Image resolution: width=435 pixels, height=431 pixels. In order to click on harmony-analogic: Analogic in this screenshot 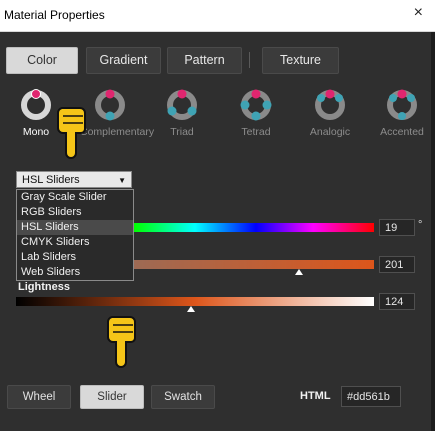, I will do `click(330, 113)`.